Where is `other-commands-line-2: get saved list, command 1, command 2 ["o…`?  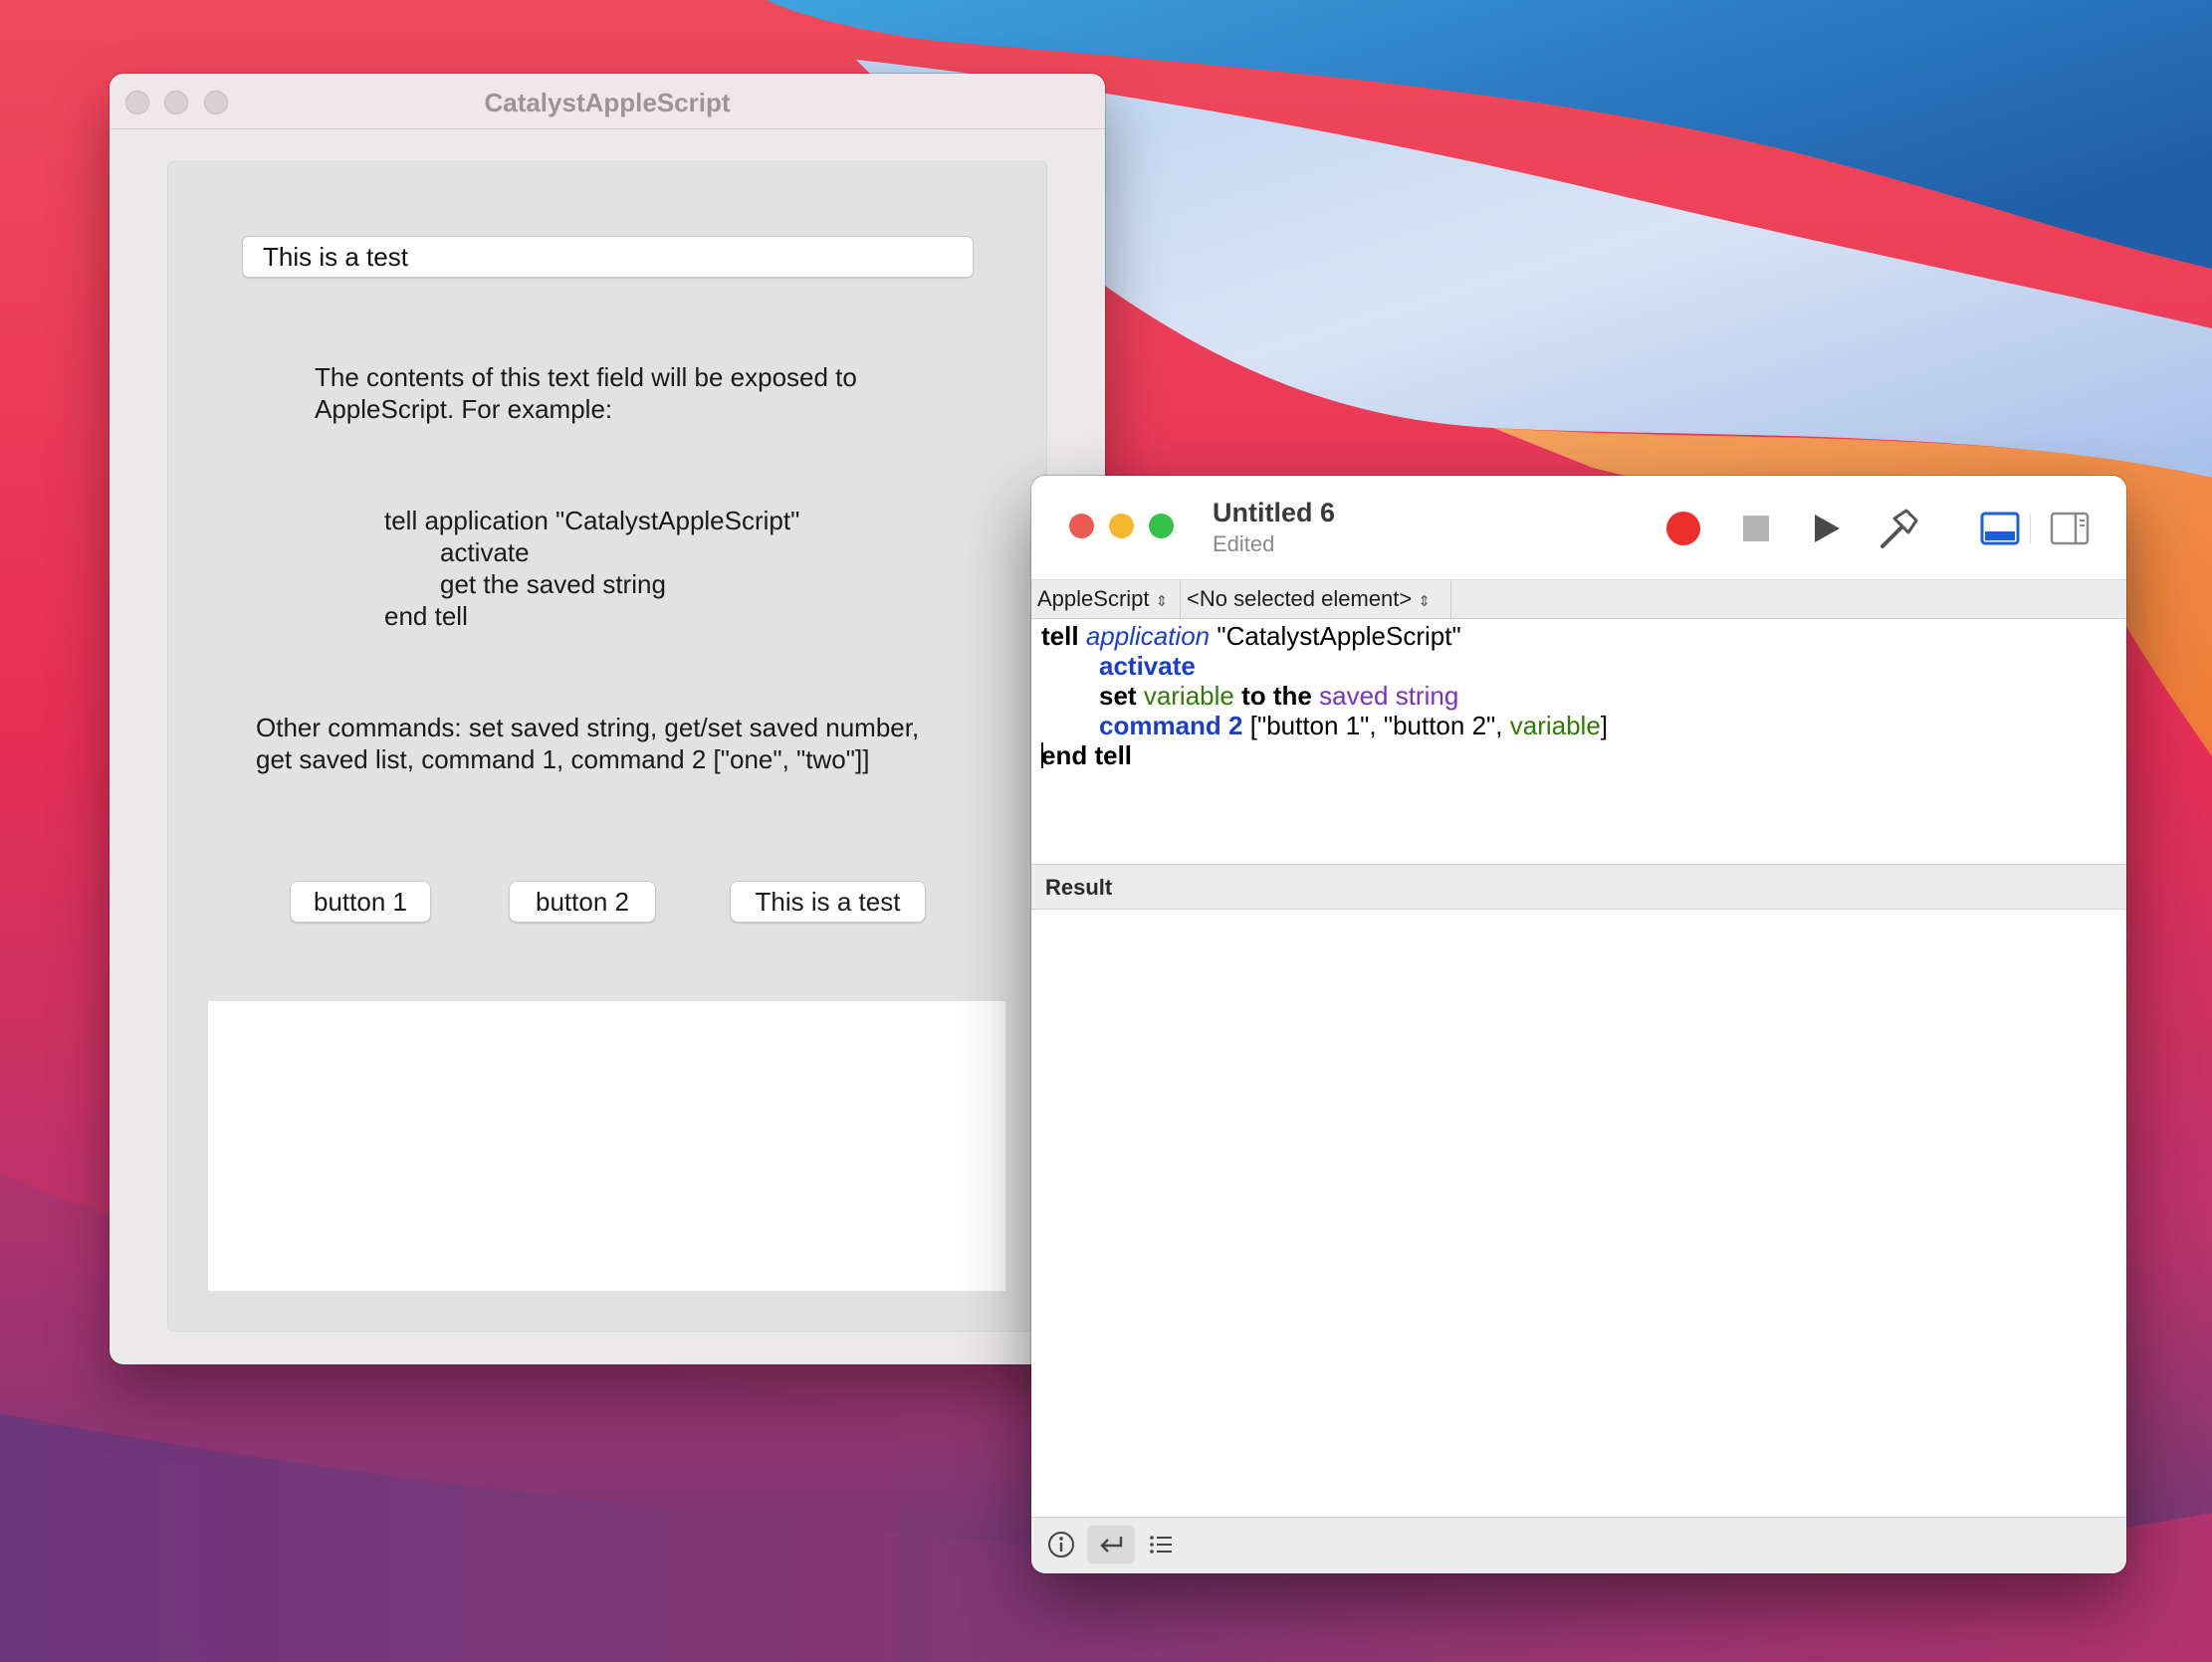
other-commands-line-2: get saved list, command 1, command 2 ["o… is located at coordinates (563, 759).